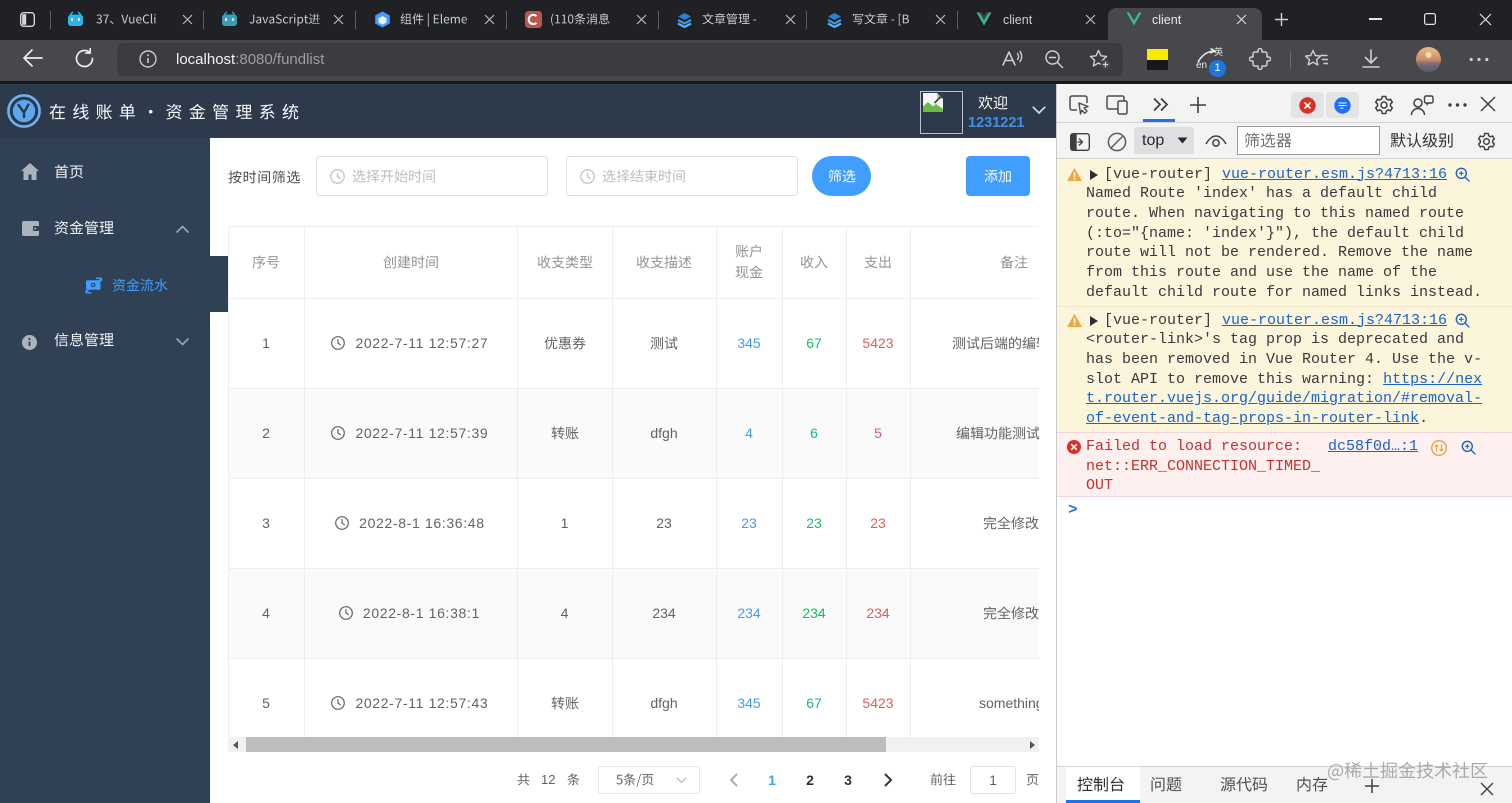  What do you see at coordinates (1201, 65) in the screenshot?
I see `svg-text: en` at bounding box center [1201, 65].